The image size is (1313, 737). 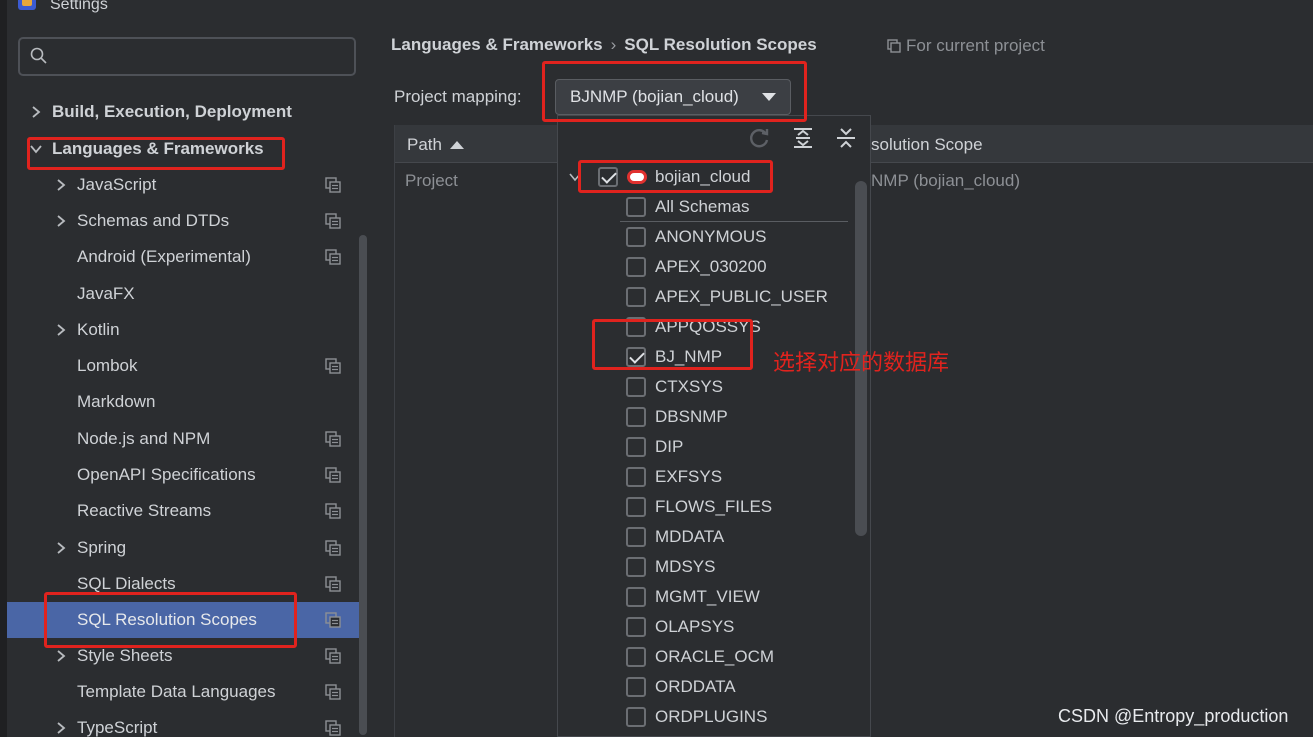 I want to click on schema-item: APPQOSSYS, so click(x=706, y=327).